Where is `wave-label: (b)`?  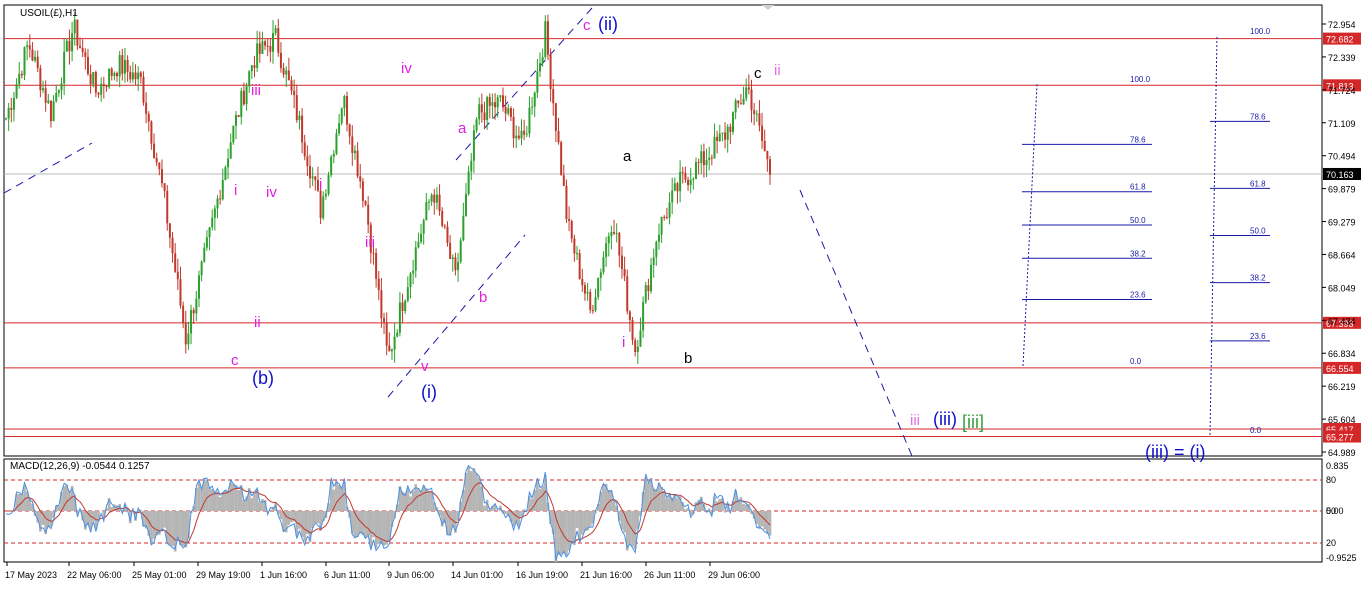
wave-label: (b) is located at coordinates (263, 378).